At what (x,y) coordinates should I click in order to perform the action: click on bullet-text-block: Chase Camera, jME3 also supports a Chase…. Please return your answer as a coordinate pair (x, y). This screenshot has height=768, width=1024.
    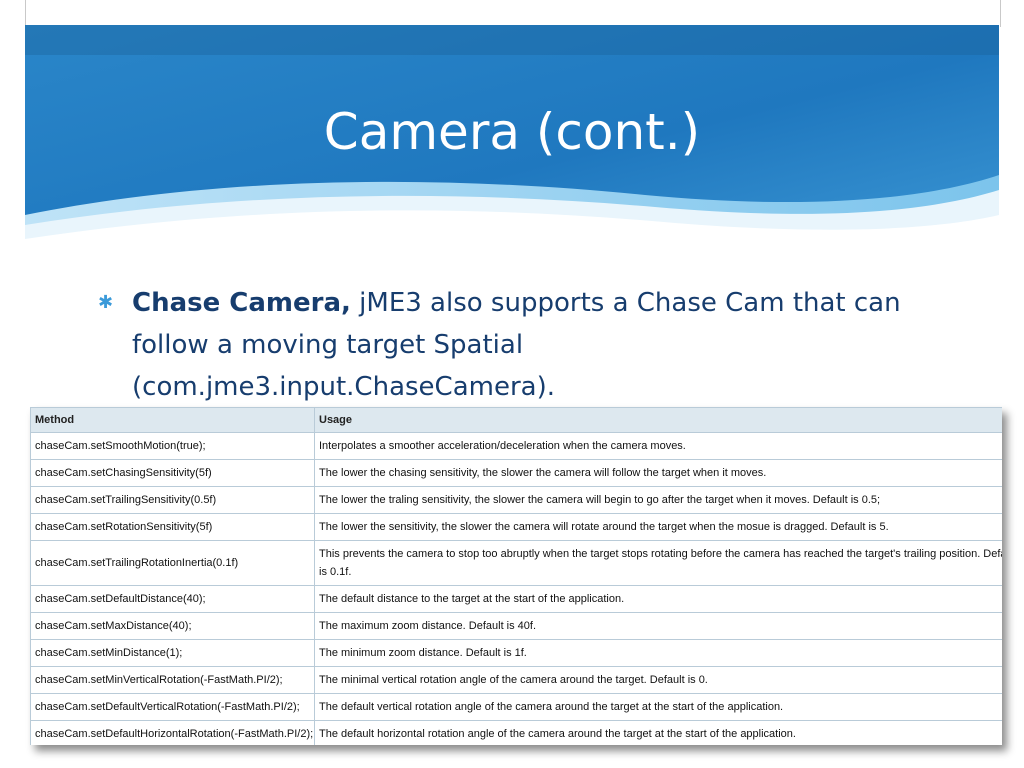
    Looking at the image, I should click on (525, 345).